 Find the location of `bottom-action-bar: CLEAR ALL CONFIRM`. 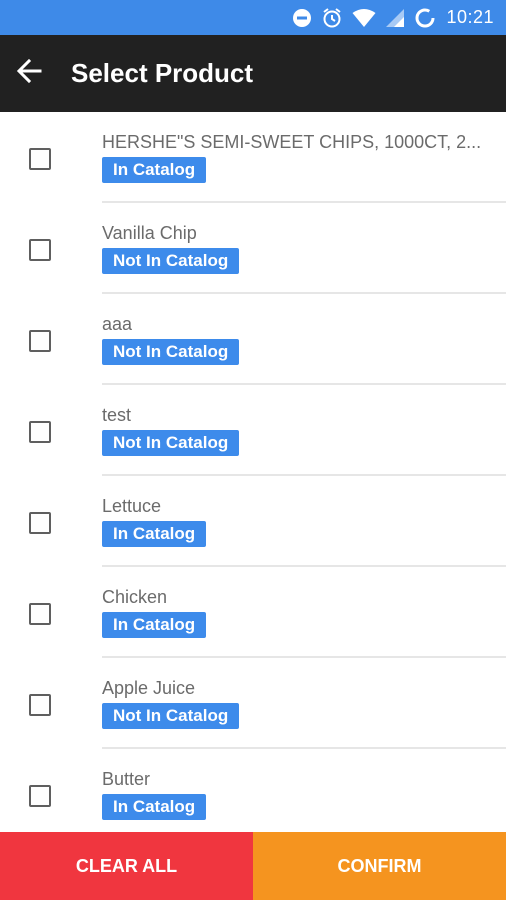

bottom-action-bar: CLEAR ALL CONFIRM is located at coordinates (253, 866).